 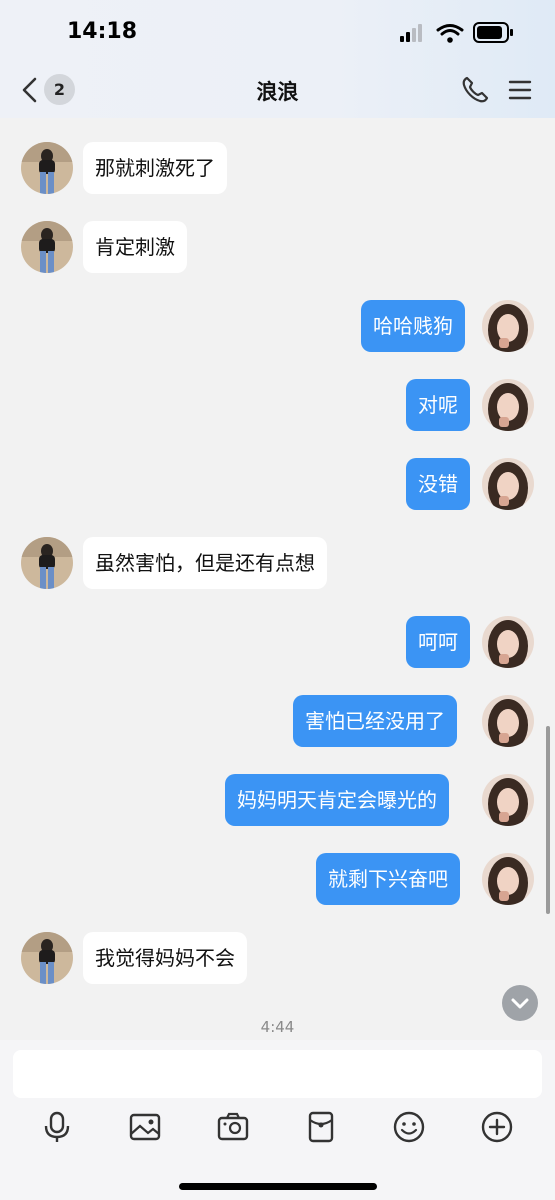 What do you see at coordinates (277, 1074) in the screenshot?
I see `message-input` at bounding box center [277, 1074].